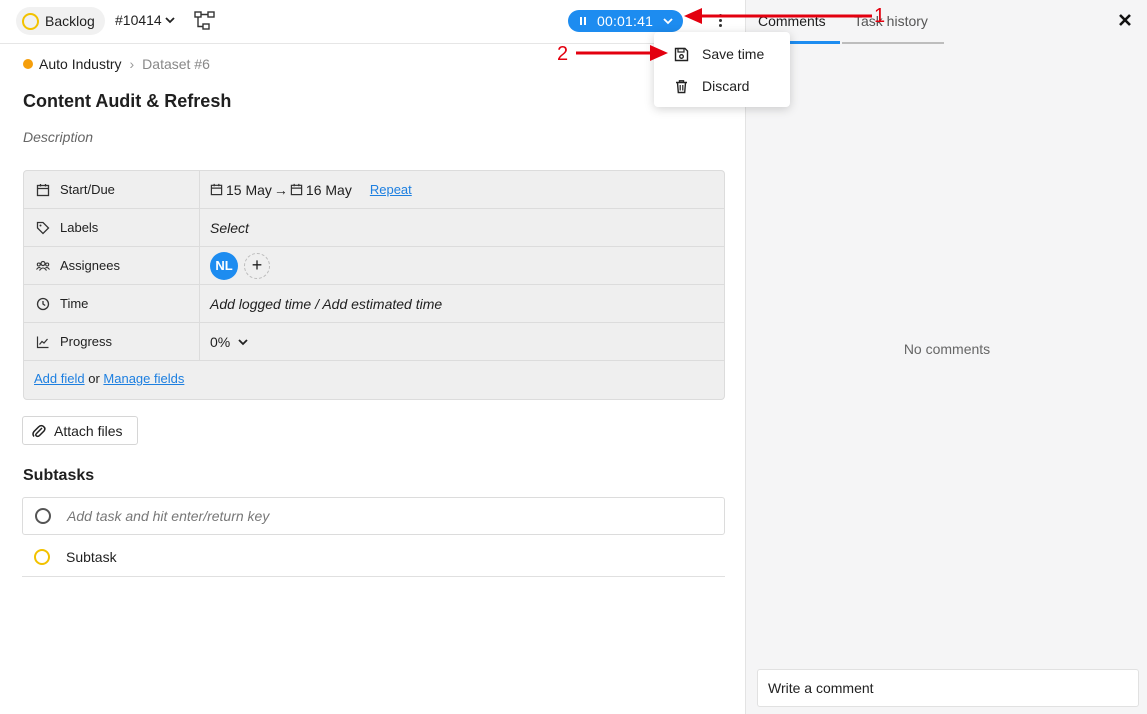 The image size is (1147, 714). Describe the element at coordinates (329, 190) in the screenshot. I see `due-date: 16 May` at that location.